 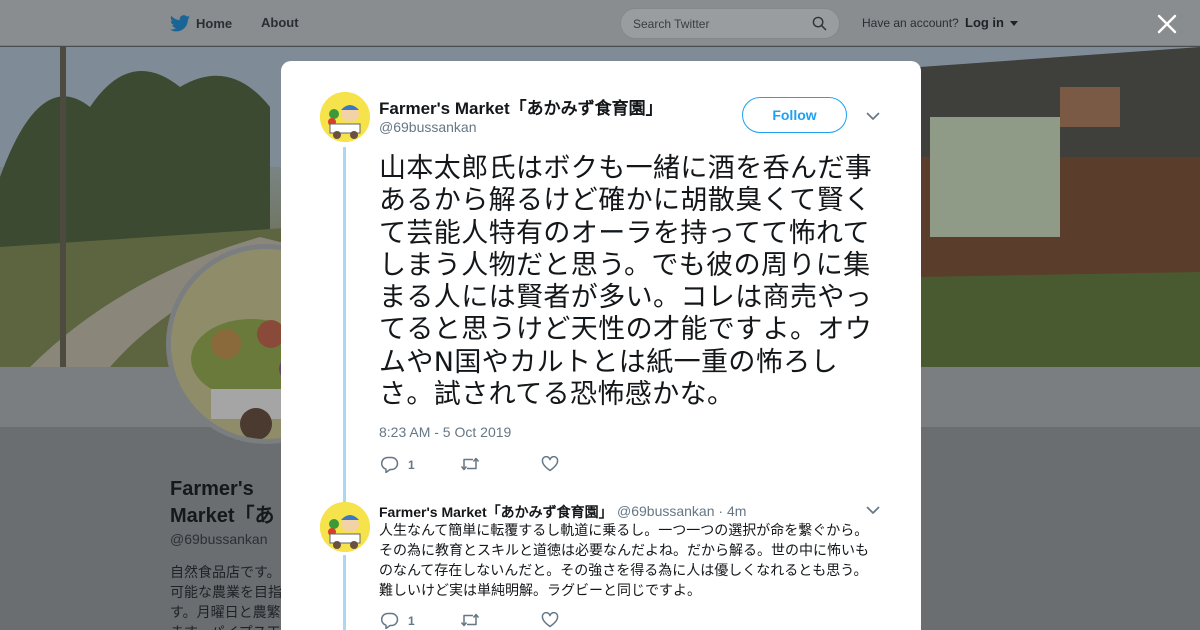 What do you see at coordinates (496, 512) in the screenshot?
I see `reply-author-name: Farmer's Market「あかみず食育園」` at bounding box center [496, 512].